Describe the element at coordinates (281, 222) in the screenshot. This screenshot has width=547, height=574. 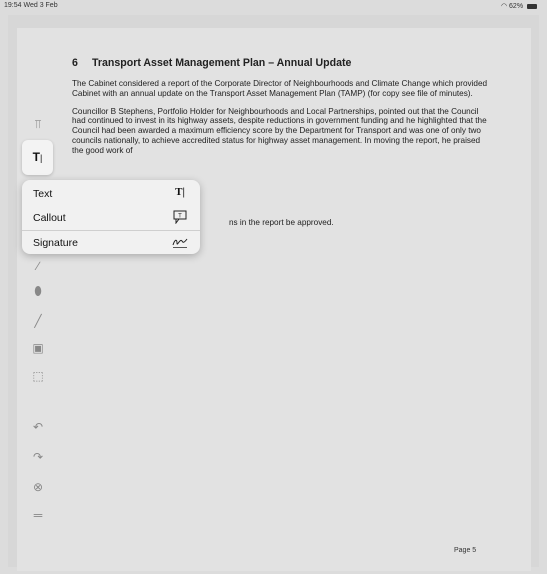
I see `partial-resolution-text: ns in the report be approved.` at that location.